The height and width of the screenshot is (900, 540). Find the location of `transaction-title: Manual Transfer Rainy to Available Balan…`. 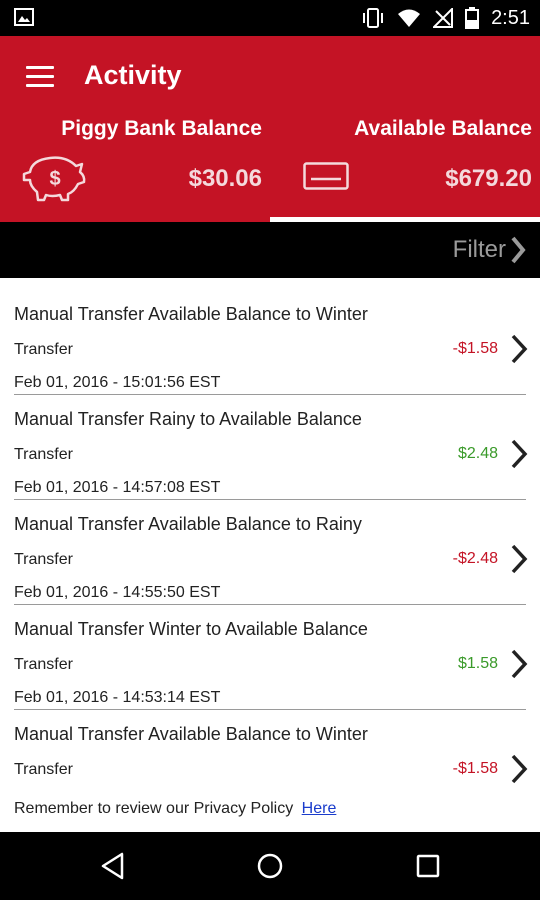

transaction-title: Manual Transfer Rainy to Available Balan… is located at coordinates (188, 419).